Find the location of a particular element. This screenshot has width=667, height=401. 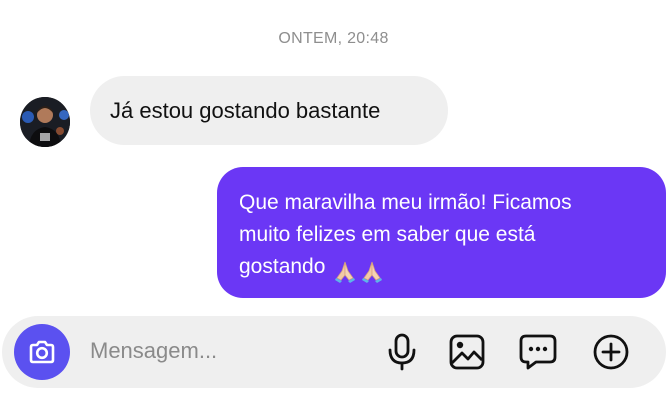

outgoing-message-line: gostando is located at coordinates (282, 266).